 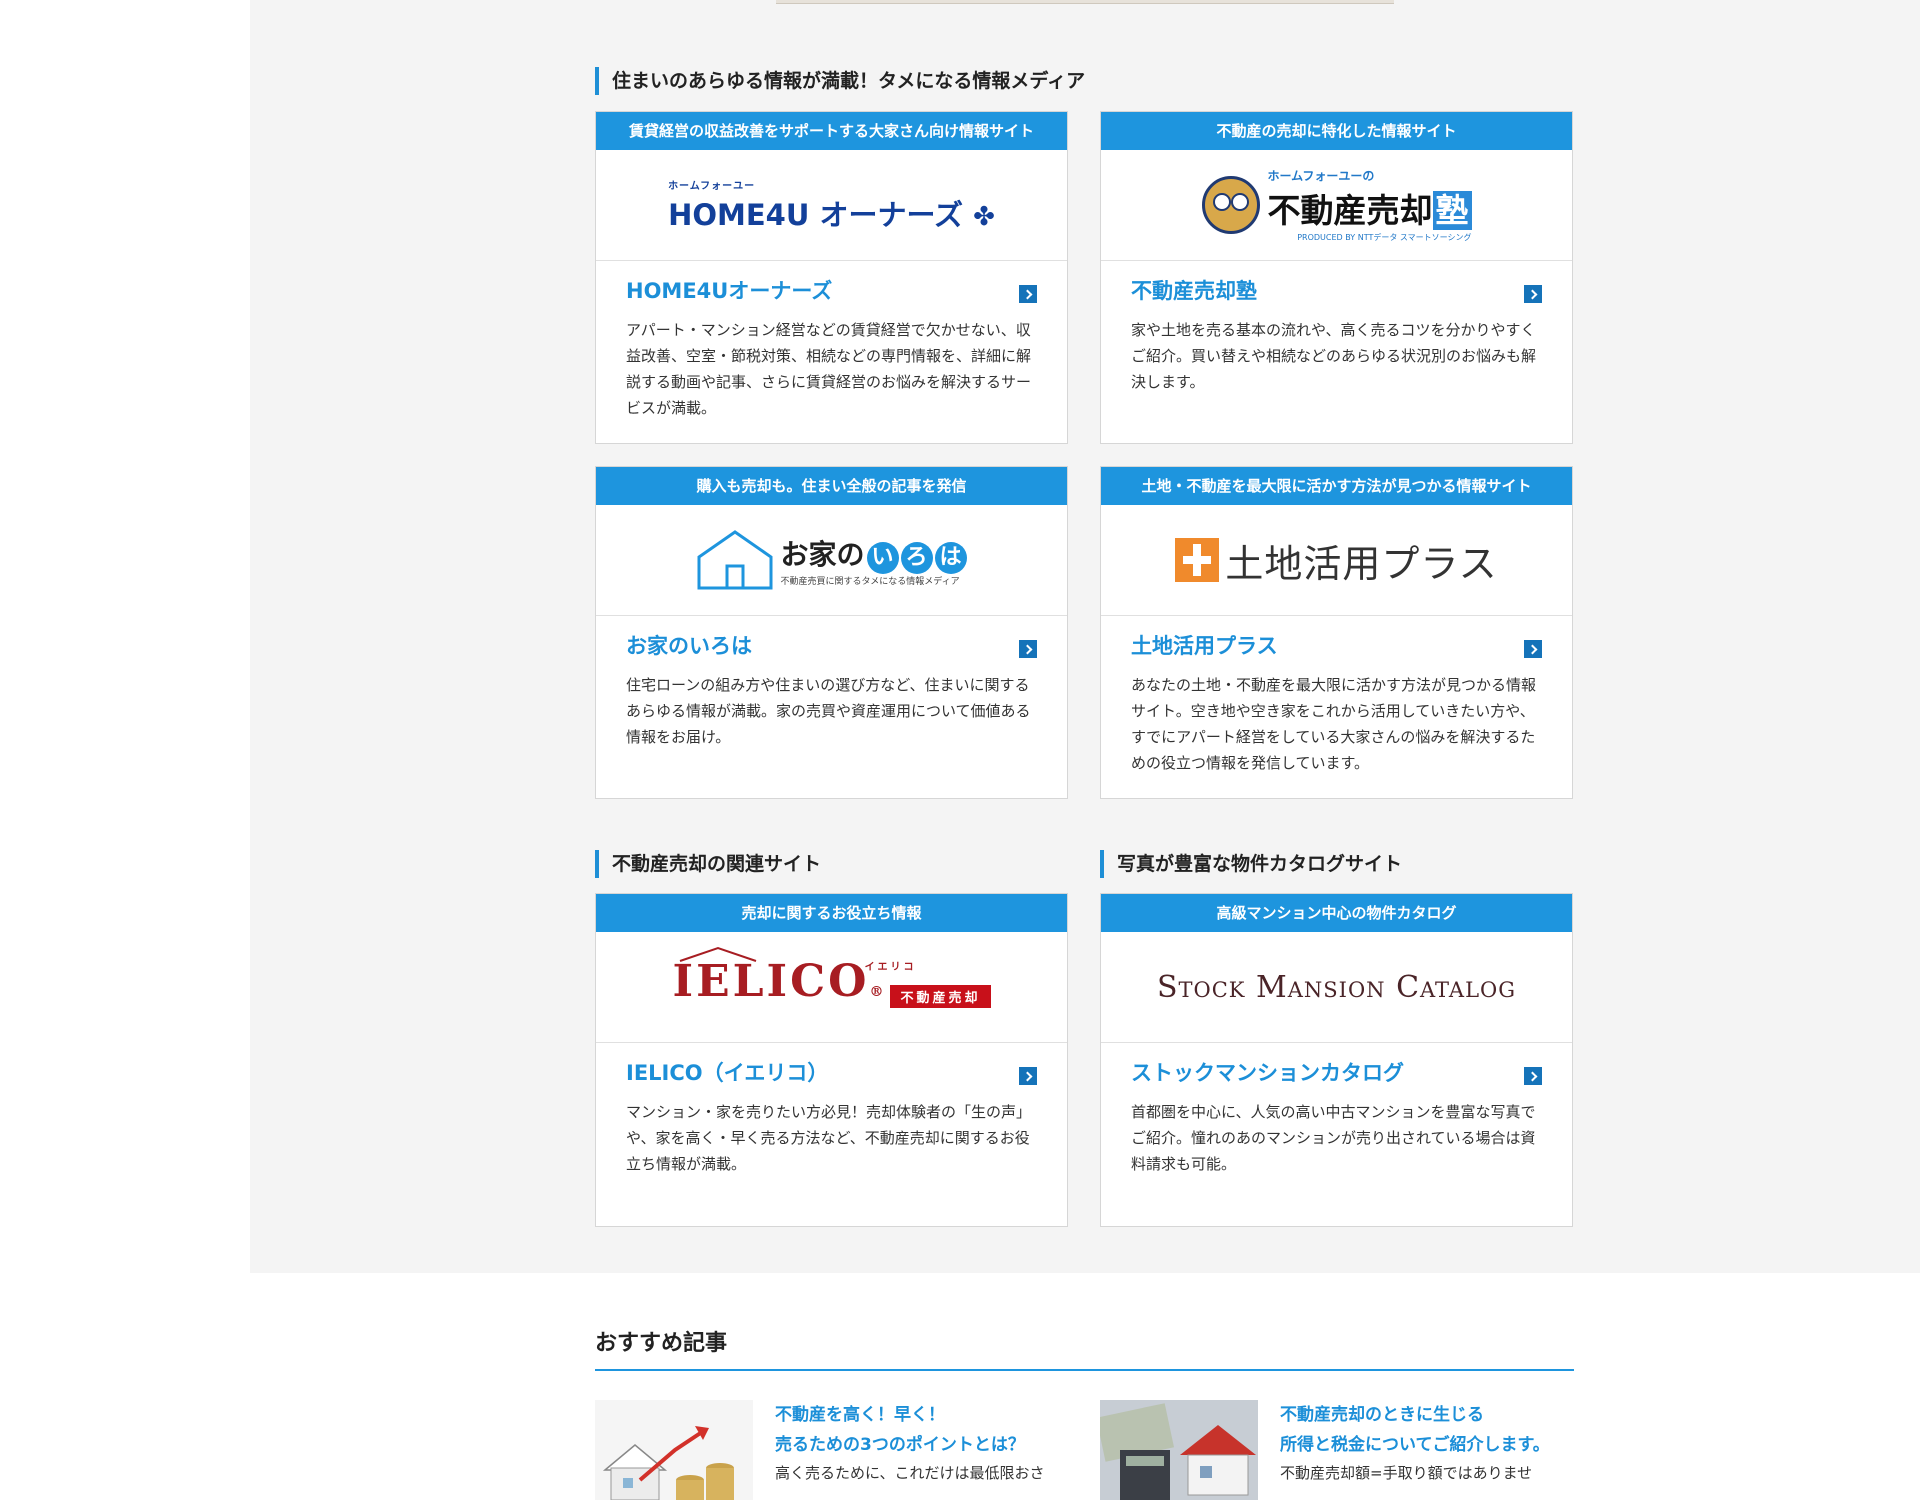 I want to click on logo-kana: ホームフォーユー, so click(x=712, y=186).